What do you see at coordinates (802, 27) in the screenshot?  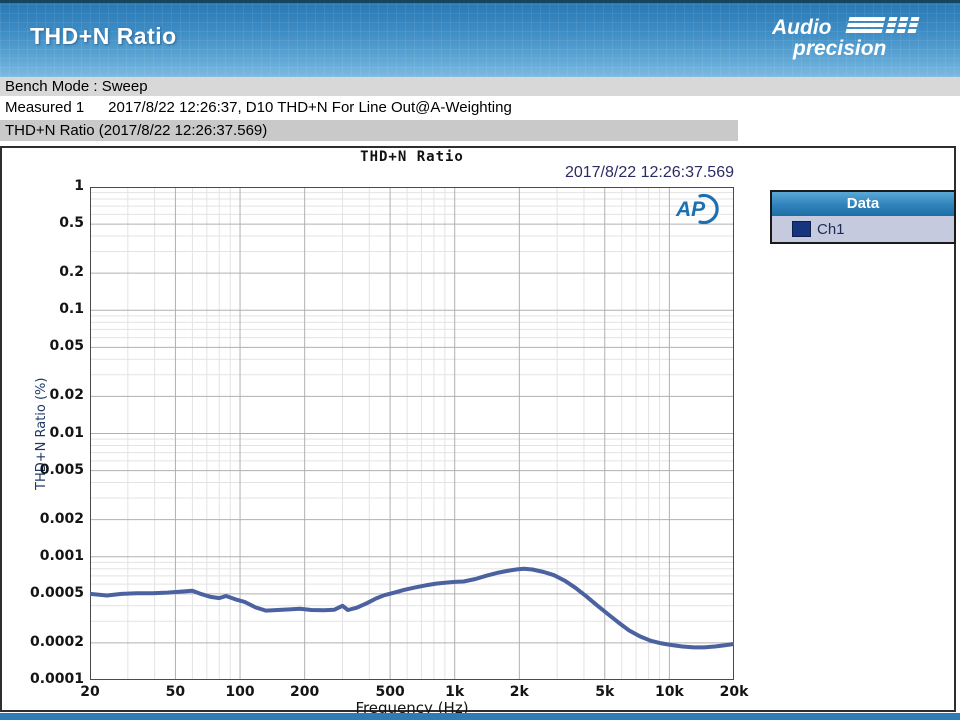 I see `brand-word-audio: Audio` at bounding box center [802, 27].